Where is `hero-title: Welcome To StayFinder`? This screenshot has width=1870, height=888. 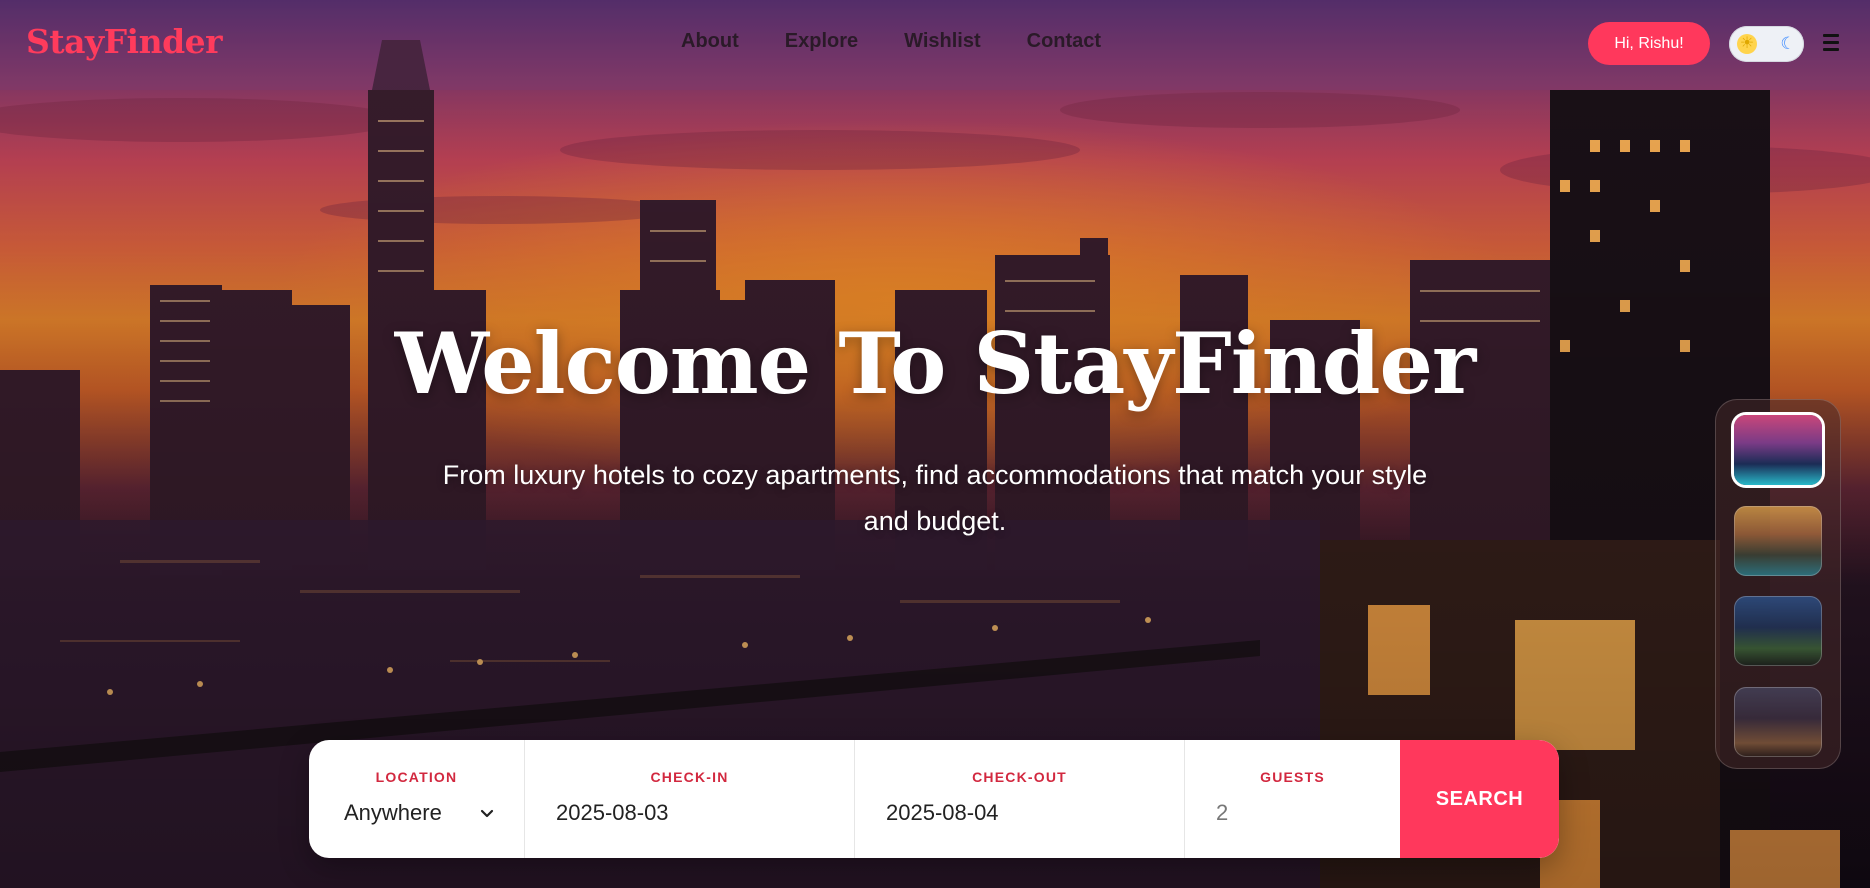
hero-title: Welcome To StayFinder is located at coordinates (935, 363).